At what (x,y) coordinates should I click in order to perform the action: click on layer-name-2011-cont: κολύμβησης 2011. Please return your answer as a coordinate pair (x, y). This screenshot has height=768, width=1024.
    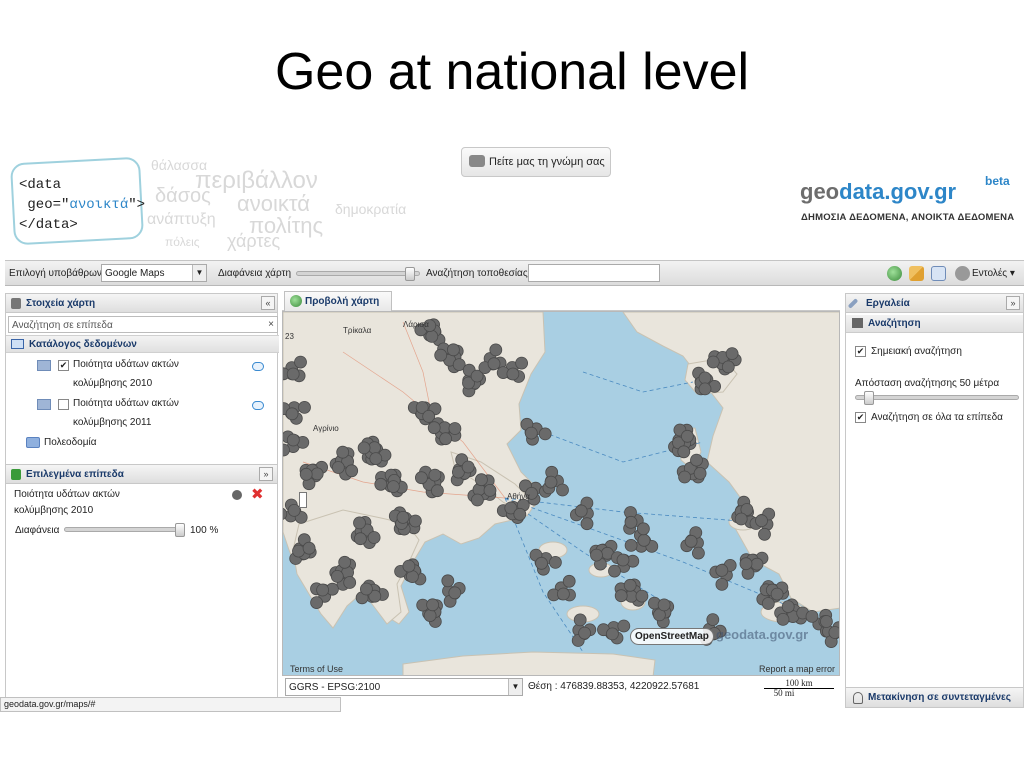
    Looking at the image, I should click on (112, 422).